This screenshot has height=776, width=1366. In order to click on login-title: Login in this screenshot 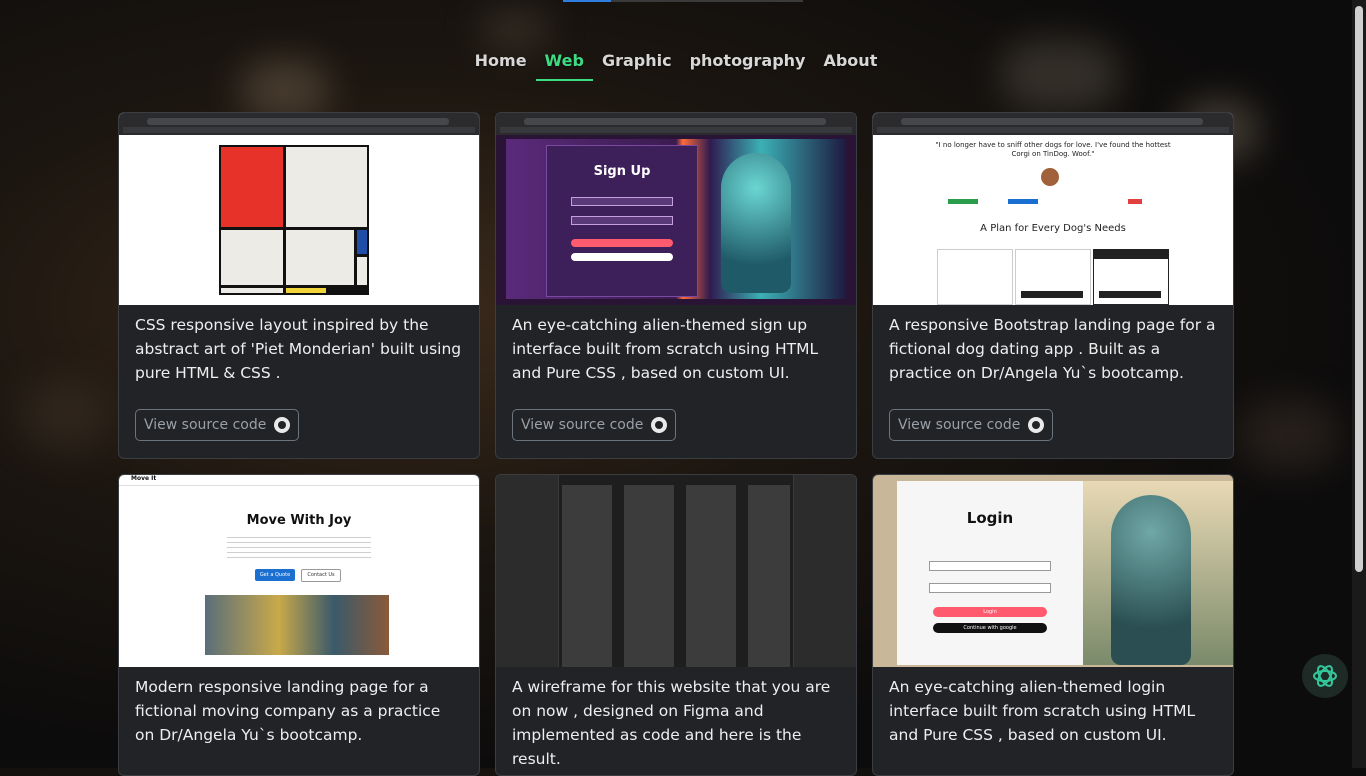, I will do `click(990, 518)`.